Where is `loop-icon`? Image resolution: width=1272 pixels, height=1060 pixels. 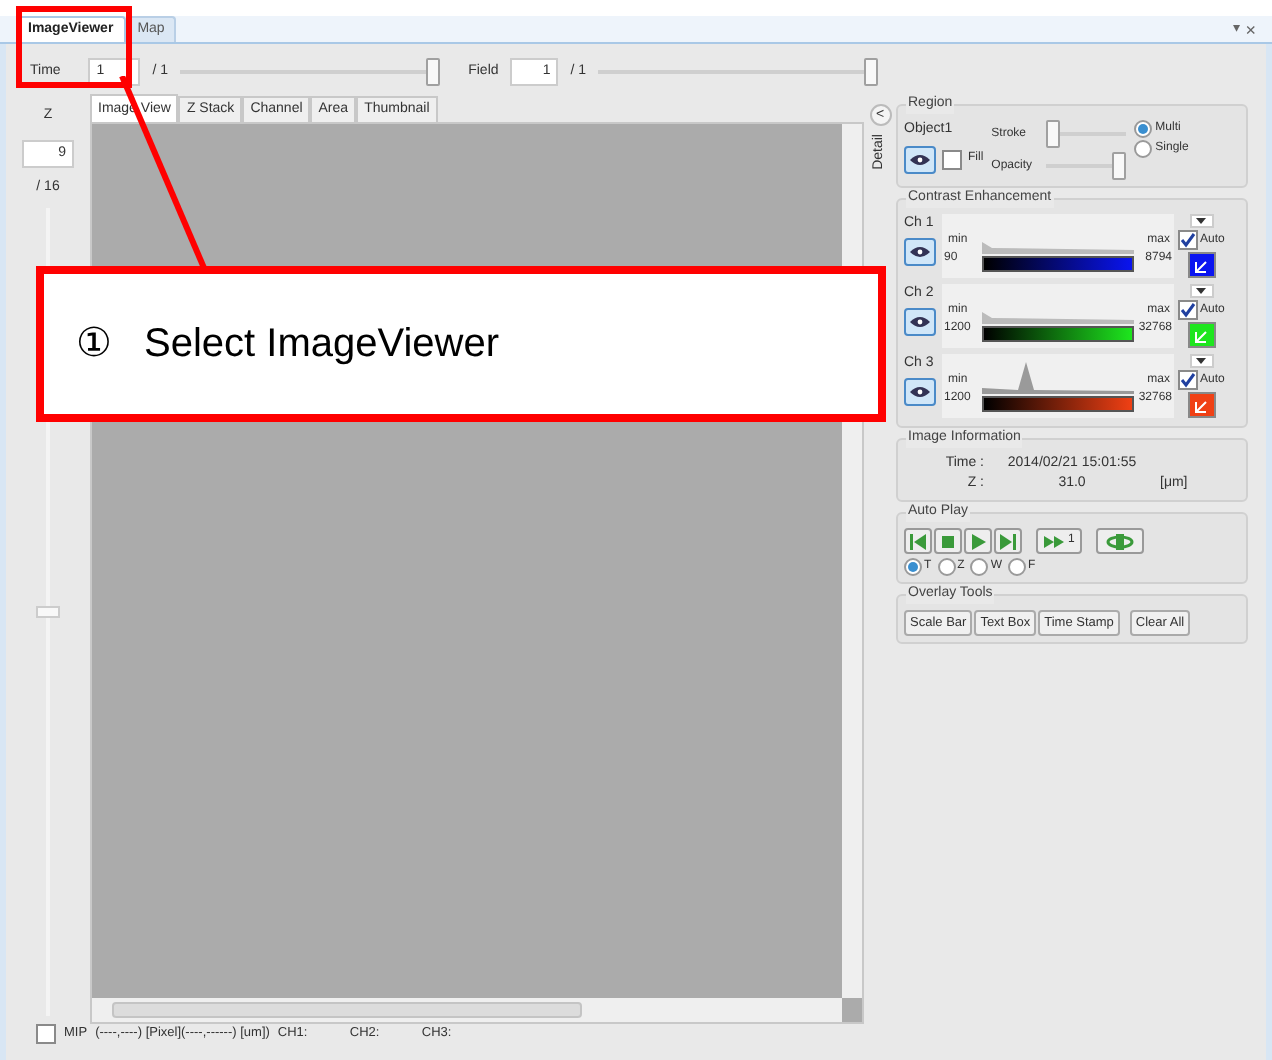 loop-icon is located at coordinates (1120, 541).